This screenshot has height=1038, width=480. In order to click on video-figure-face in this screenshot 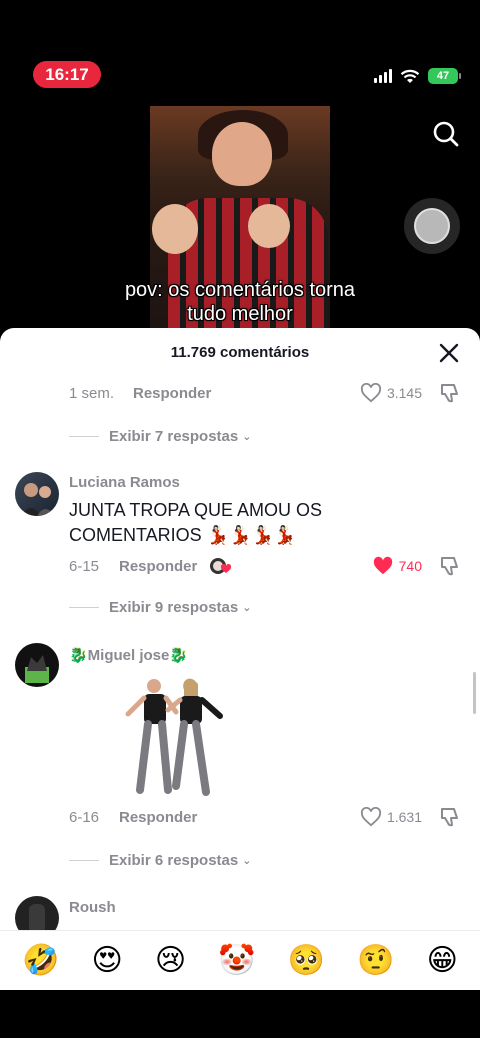, I will do `click(242, 154)`.